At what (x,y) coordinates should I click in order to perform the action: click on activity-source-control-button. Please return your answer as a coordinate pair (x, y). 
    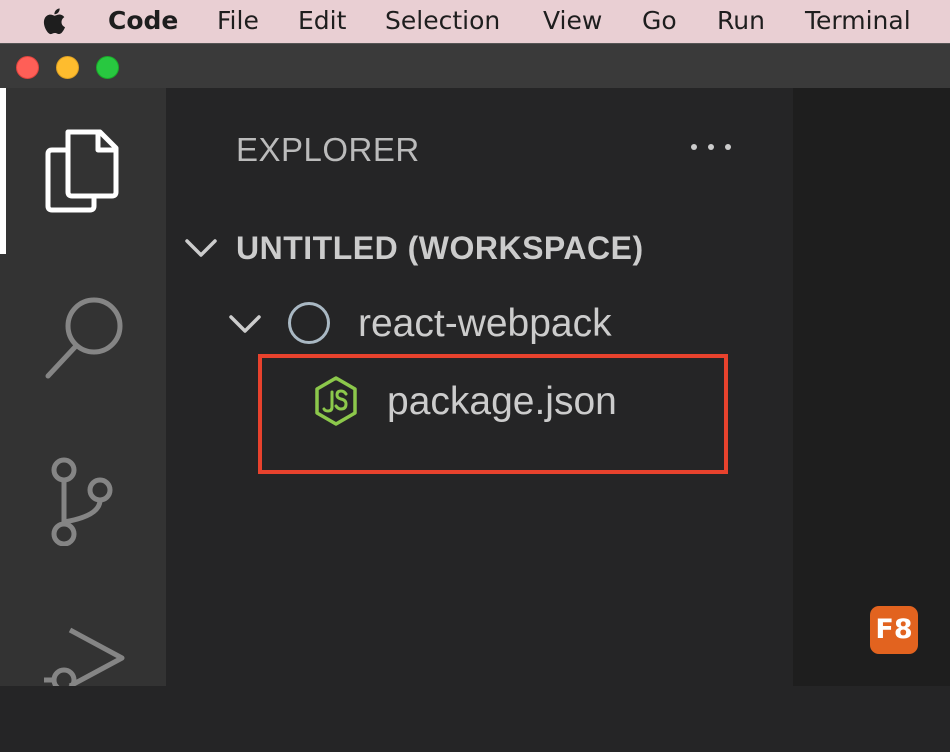
    Looking at the image, I should click on (83, 503).